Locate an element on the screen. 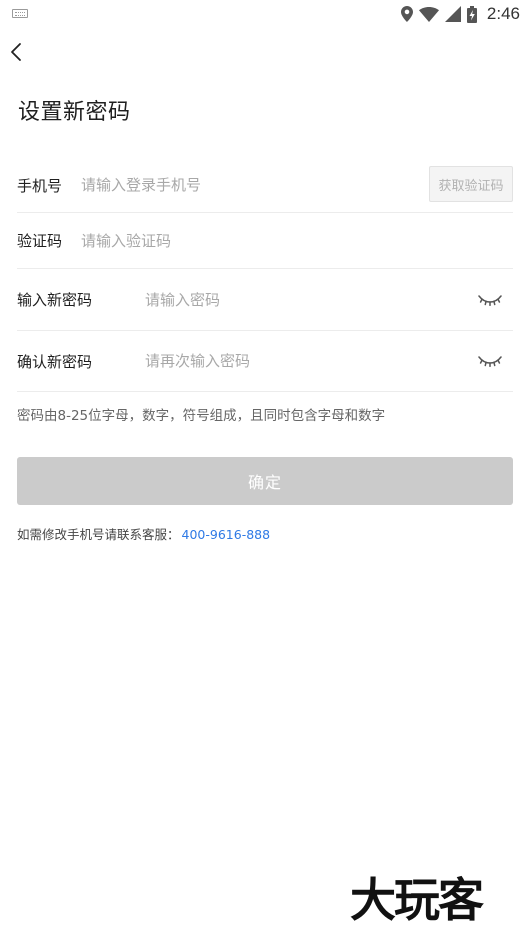 This screenshot has height=942, width=530. keyboard-icon is located at coordinates (20, 13).